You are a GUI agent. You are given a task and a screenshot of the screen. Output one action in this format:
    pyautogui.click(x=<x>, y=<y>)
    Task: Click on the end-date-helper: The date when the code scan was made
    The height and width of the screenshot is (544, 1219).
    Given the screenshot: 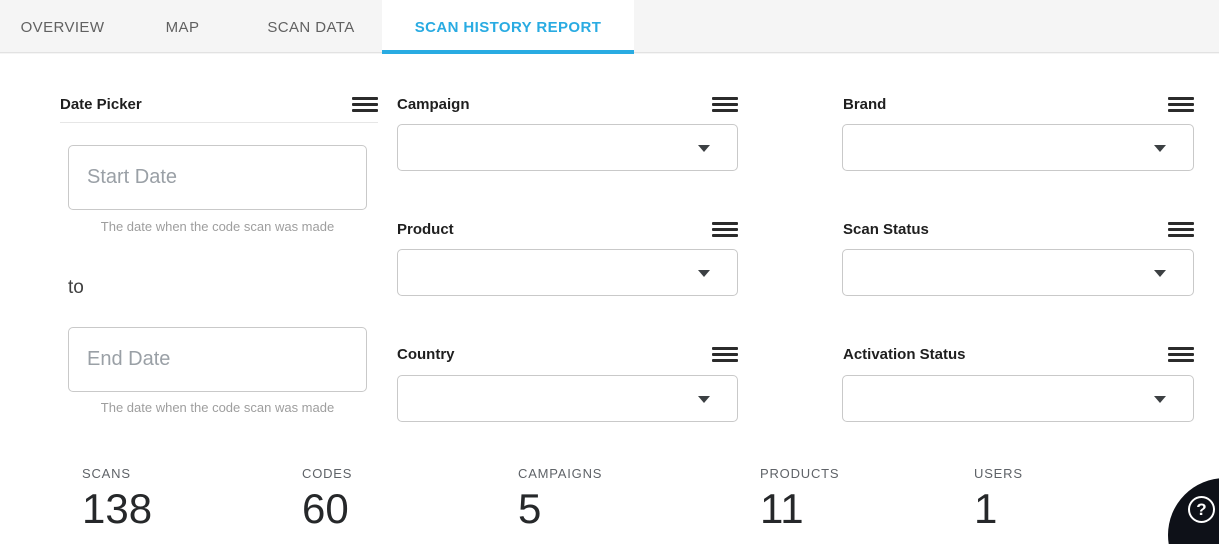 What is the action you would take?
    pyautogui.click(x=217, y=407)
    